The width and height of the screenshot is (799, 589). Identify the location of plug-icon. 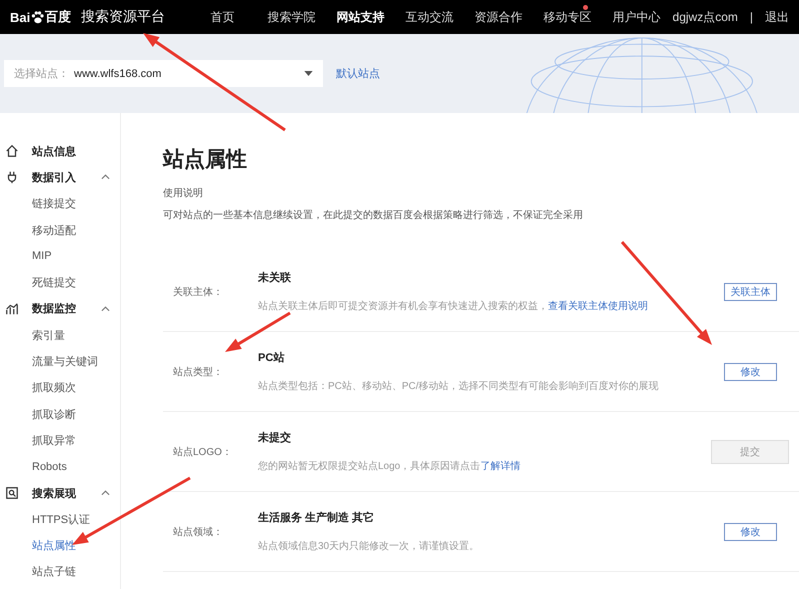
(12, 177).